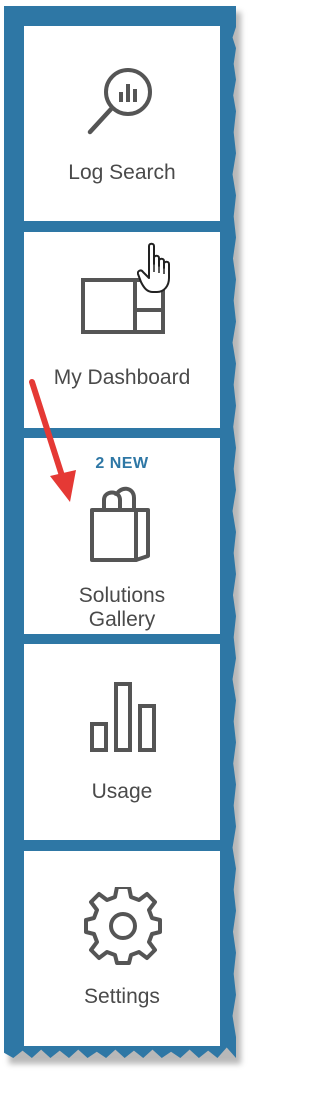 This screenshot has height=1107, width=320. I want to click on tile-log-search: Log Search, so click(122, 123).